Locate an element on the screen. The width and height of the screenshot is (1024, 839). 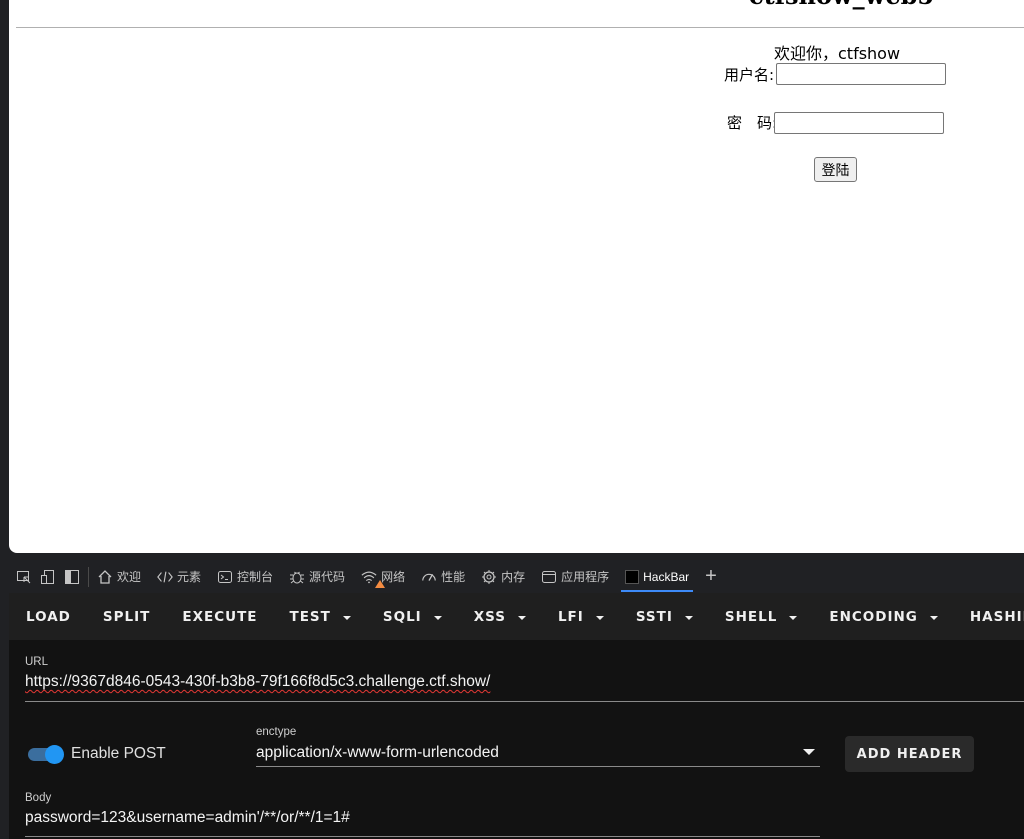
test-menu-button: TEST is located at coordinates (320, 616).